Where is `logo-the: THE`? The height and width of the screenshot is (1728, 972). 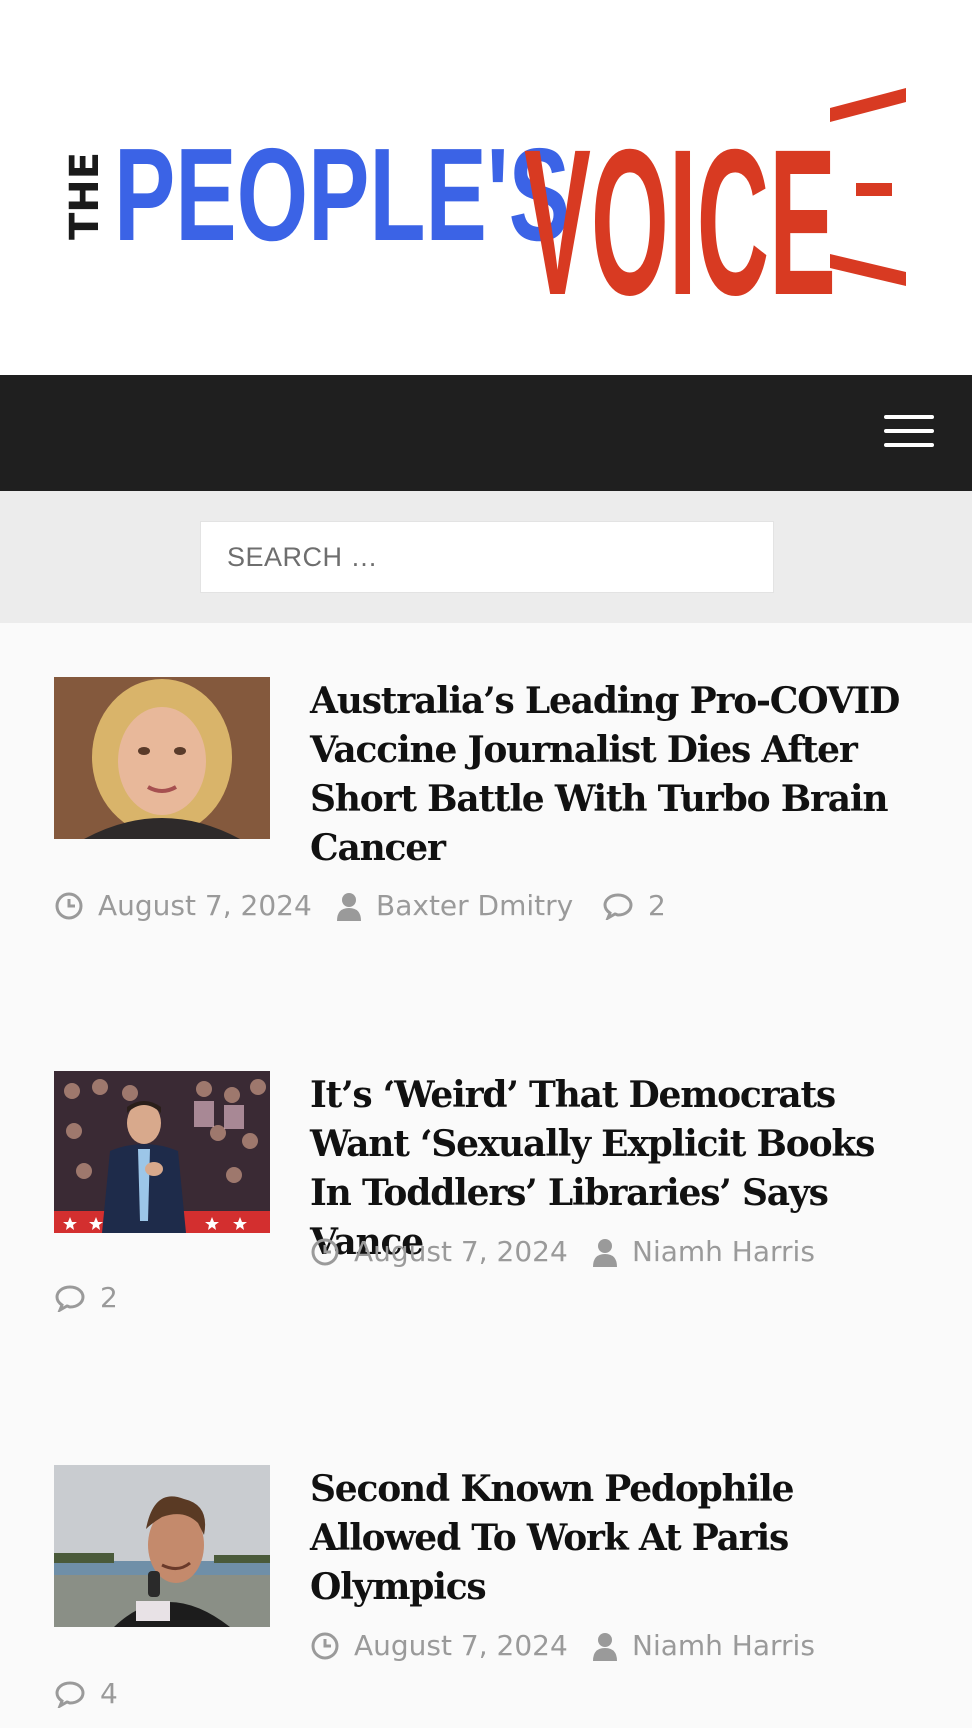 logo-the: THE is located at coordinates (85, 196).